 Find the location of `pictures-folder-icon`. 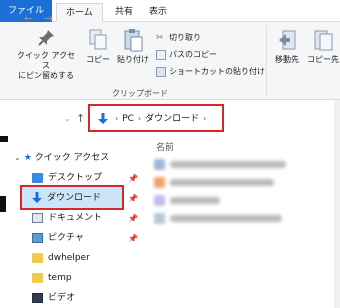

pictures-folder-icon is located at coordinates (37, 237).